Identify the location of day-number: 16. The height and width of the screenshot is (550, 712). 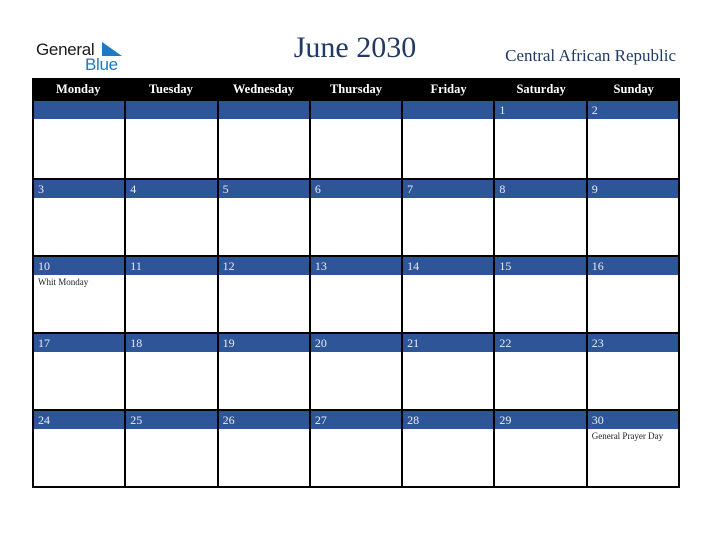
(632, 266).